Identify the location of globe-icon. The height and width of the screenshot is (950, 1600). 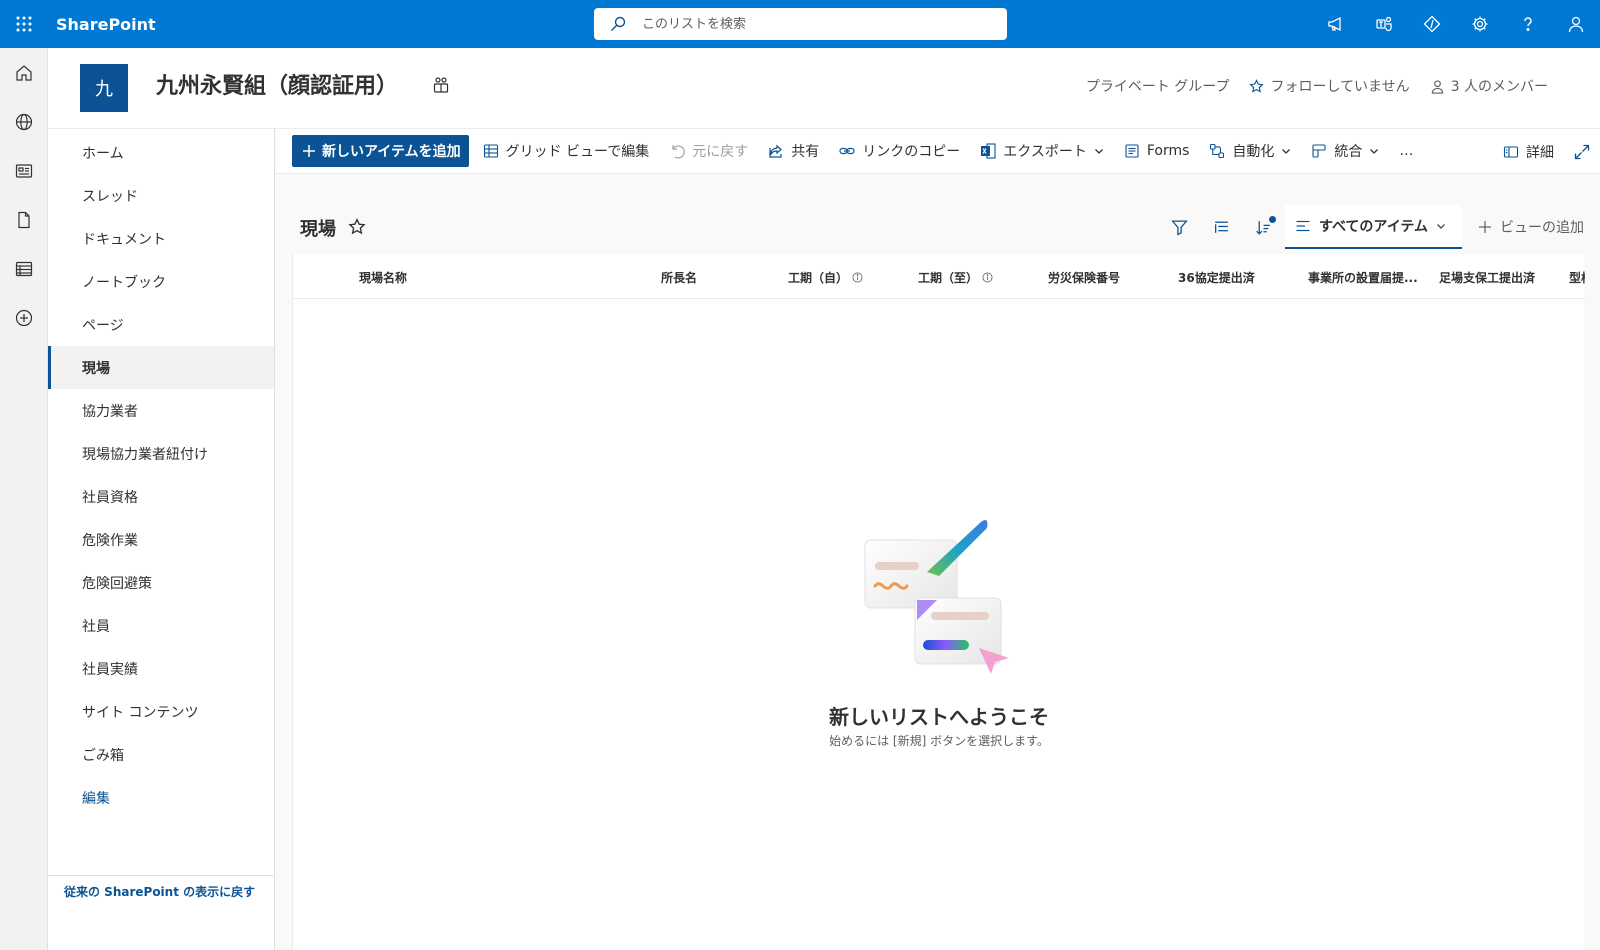
(24, 121).